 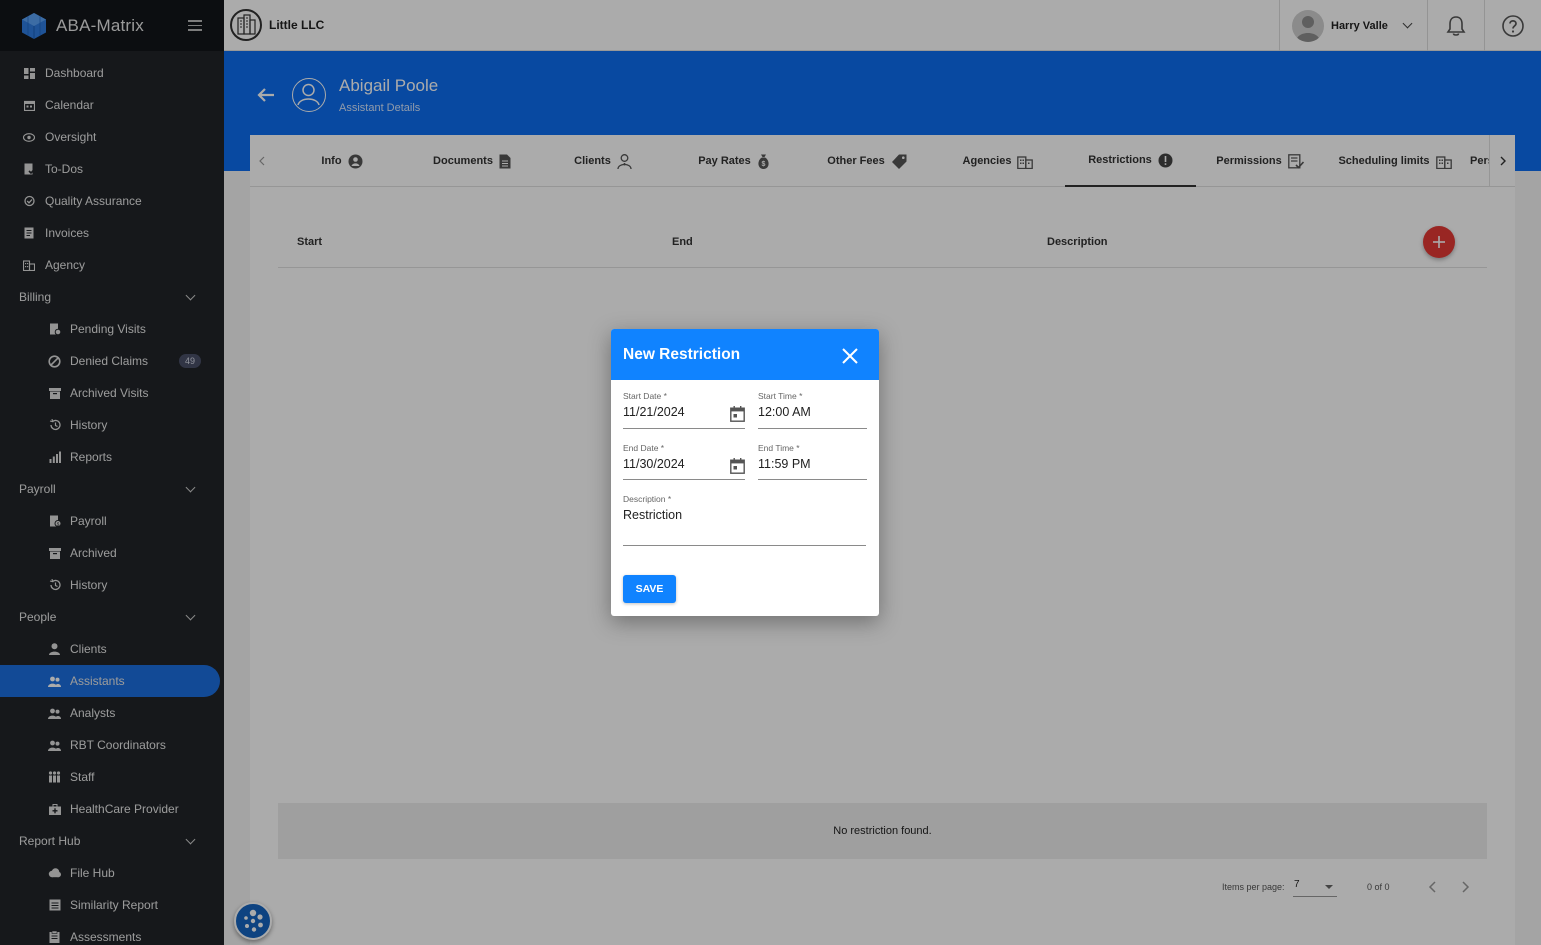 What do you see at coordinates (654, 464) in the screenshot?
I see `field-value: 11/30/2024` at bounding box center [654, 464].